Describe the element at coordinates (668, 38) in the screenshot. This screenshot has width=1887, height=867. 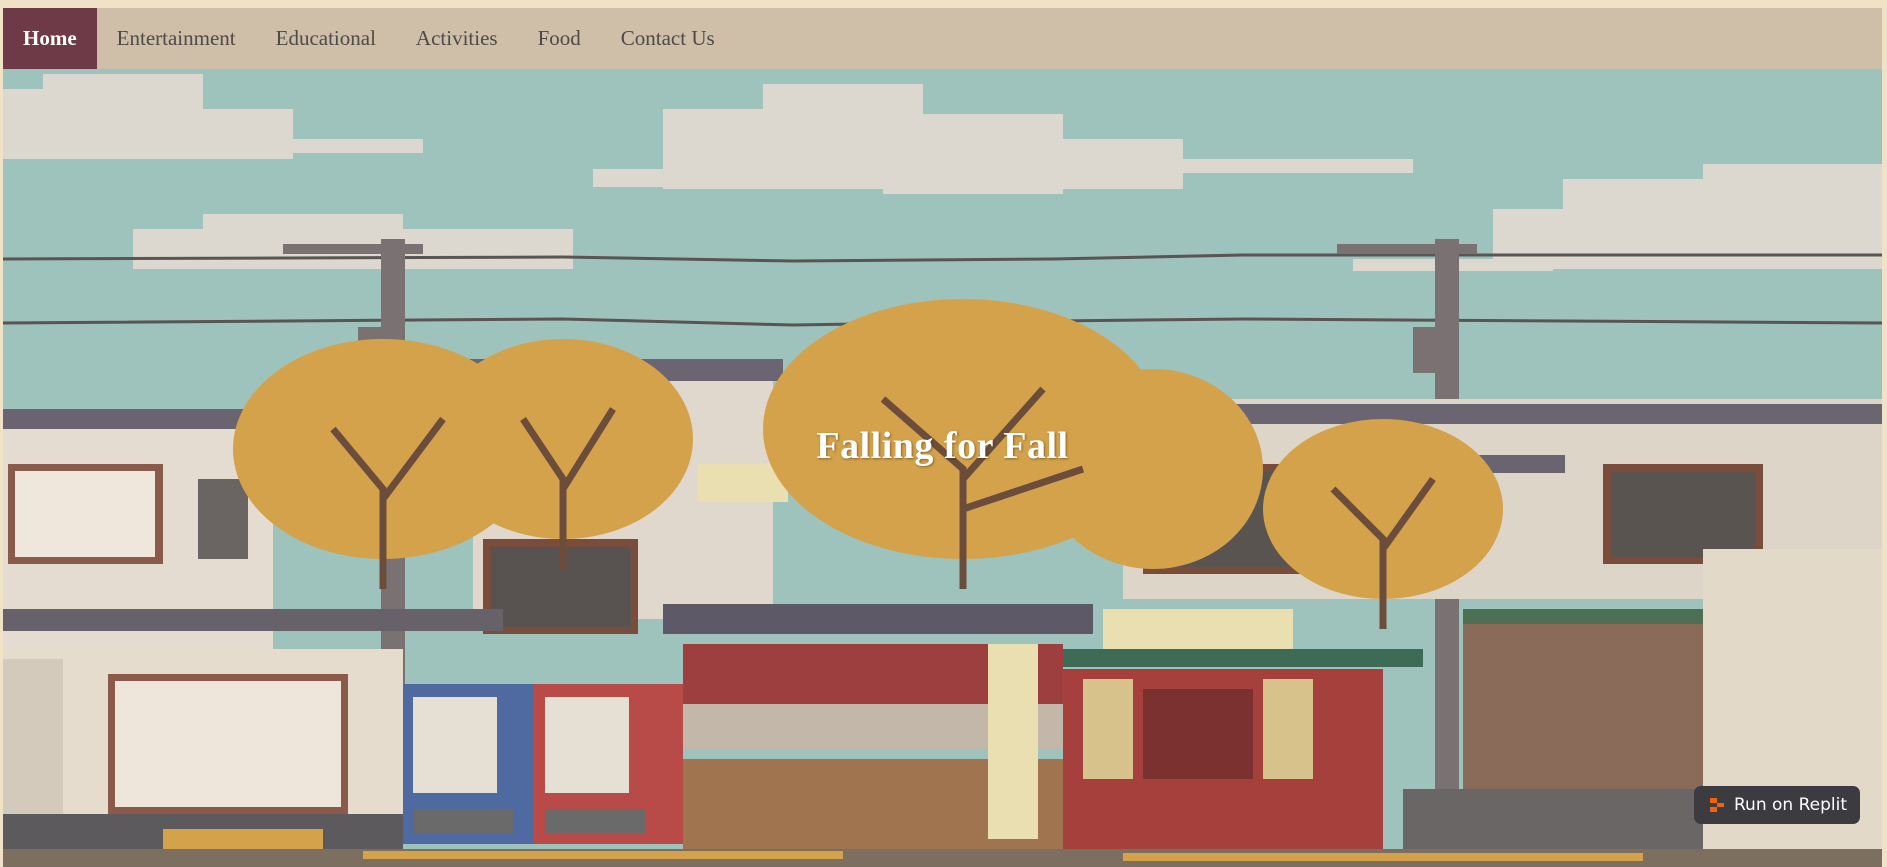
I see `nav-item-contact-us: Contact Us` at that location.